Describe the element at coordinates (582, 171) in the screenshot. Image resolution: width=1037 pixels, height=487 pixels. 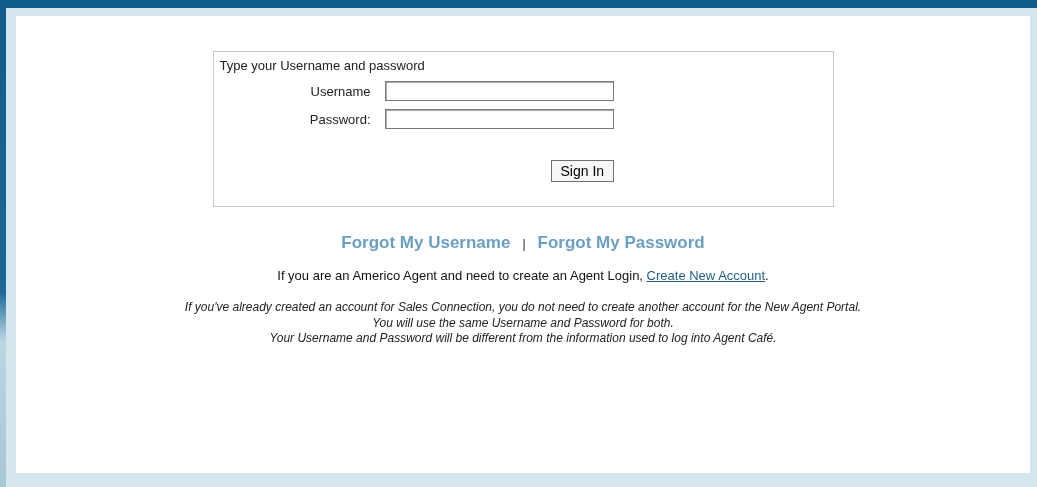
I see `sign-in-button: Sign In` at that location.